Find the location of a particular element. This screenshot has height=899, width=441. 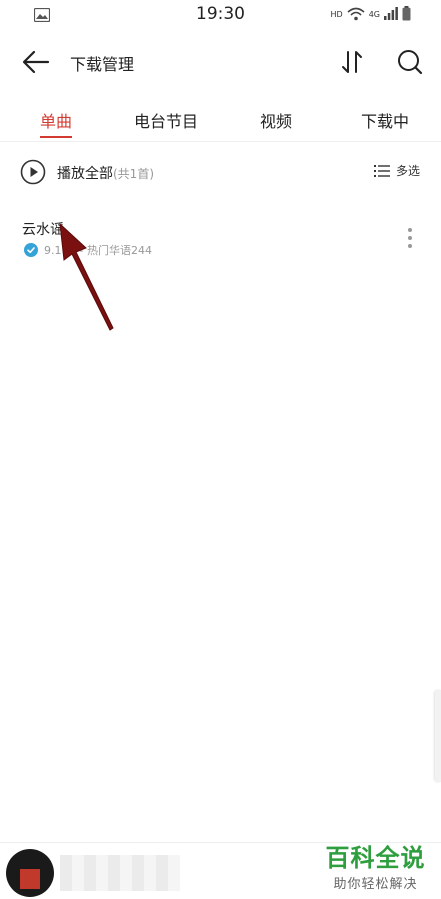

multi-select-button: 多选 is located at coordinates (397, 170).